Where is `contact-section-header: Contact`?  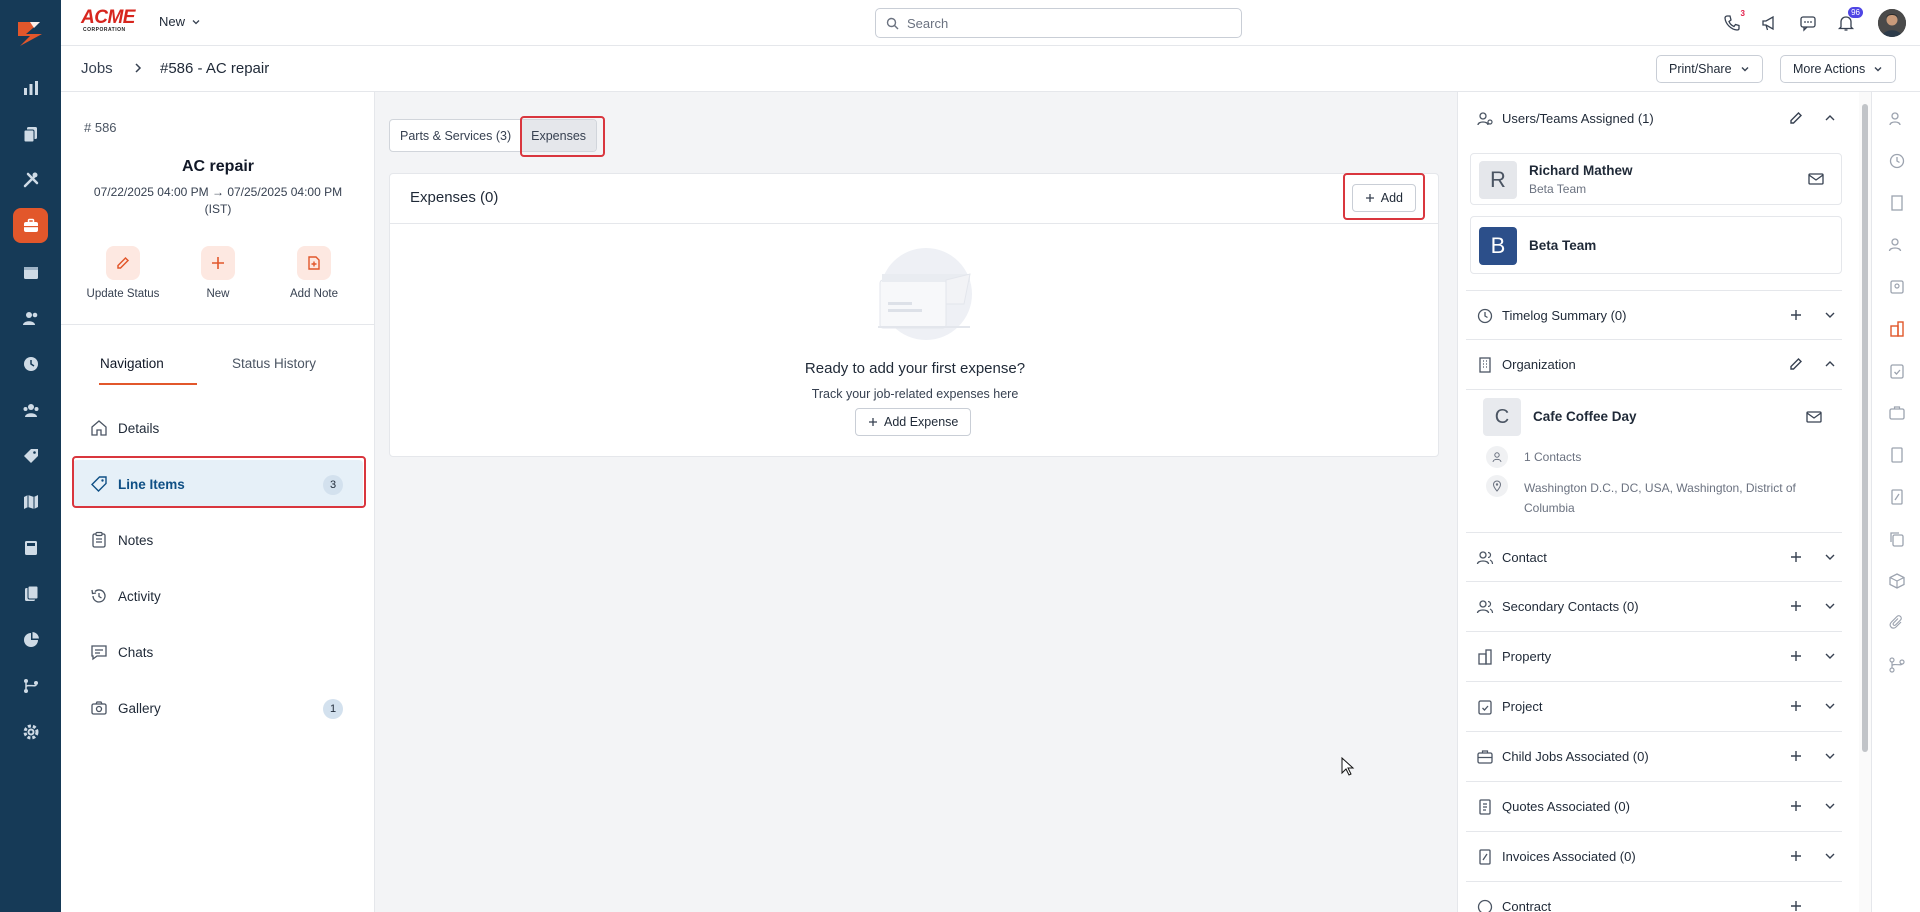 contact-section-header: Contact is located at coordinates (1654, 557).